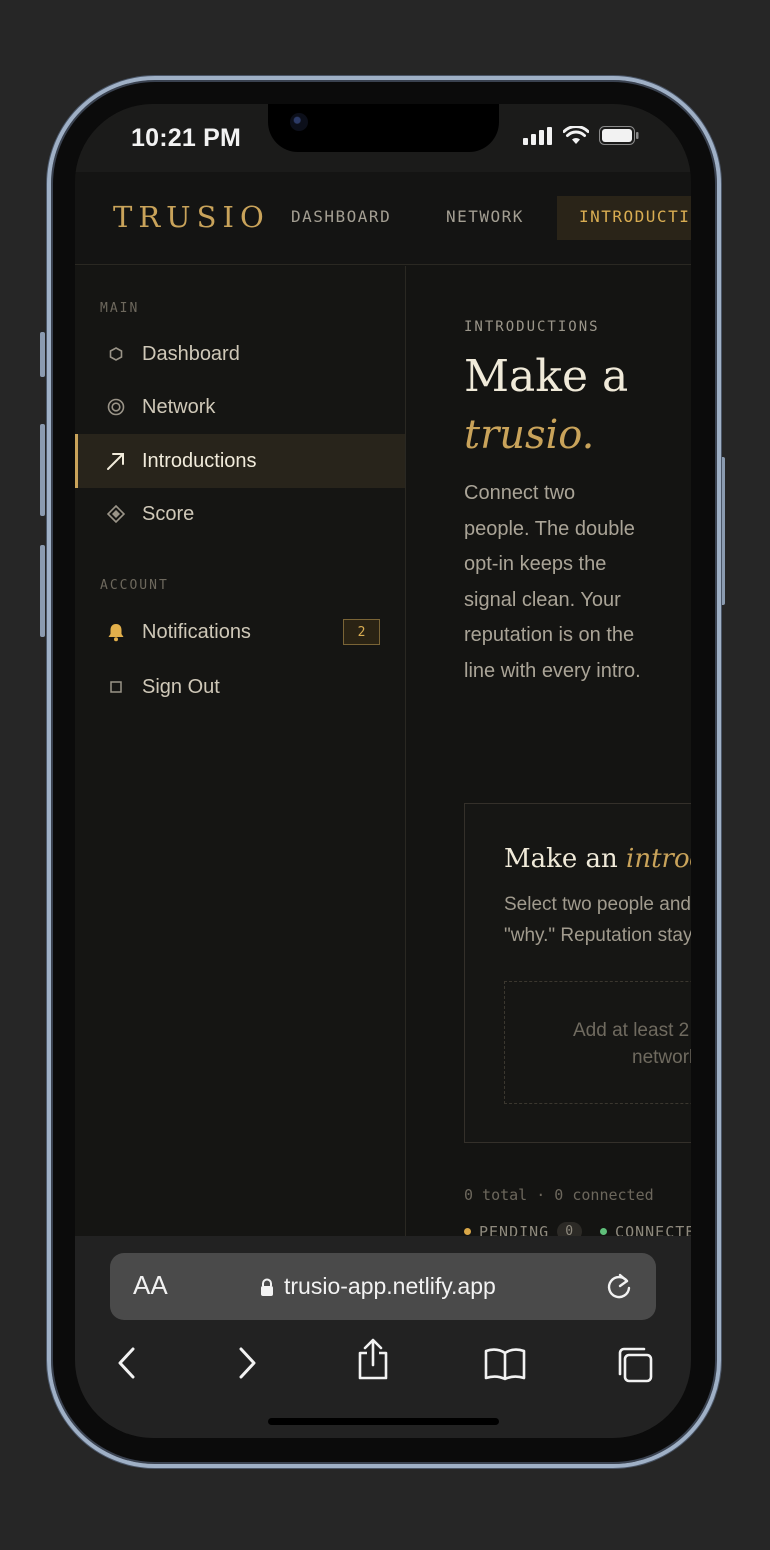 The image size is (770, 1550). I want to click on wifi-icon, so click(576, 135).